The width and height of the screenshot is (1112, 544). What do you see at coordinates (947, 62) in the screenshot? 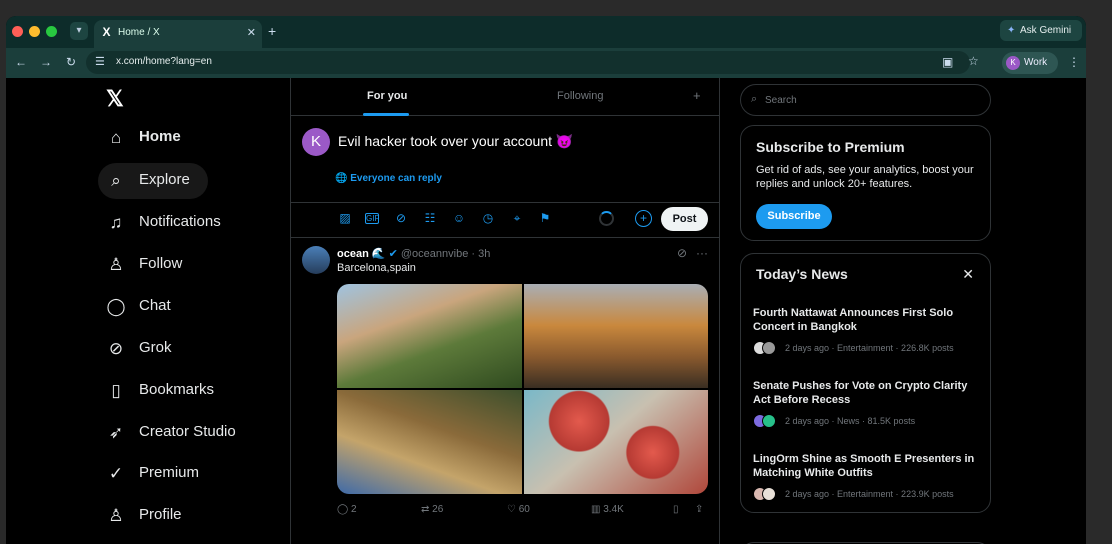
I see `install-app-icon: ▣` at bounding box center [947, 62].